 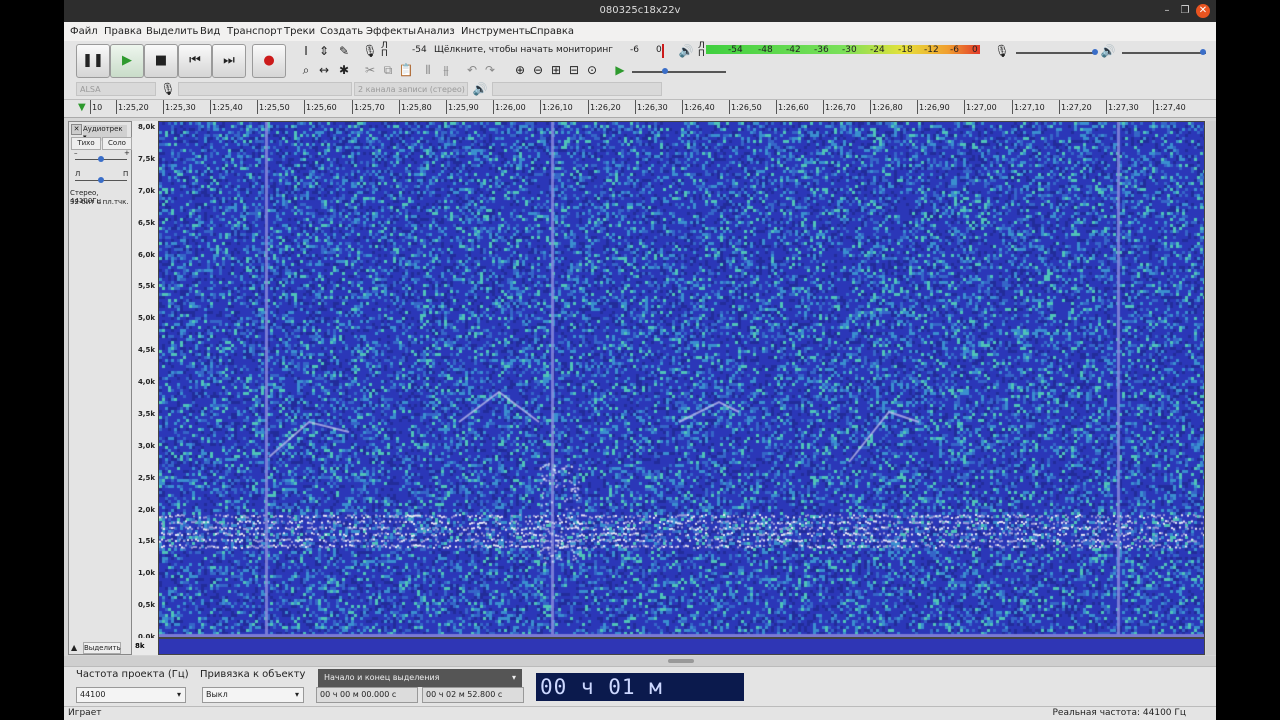 What do you see at coordinates (556, 70) in the screenshot?
I see `fit-selection-icon: ⊞` at bounding box center [556, 70].